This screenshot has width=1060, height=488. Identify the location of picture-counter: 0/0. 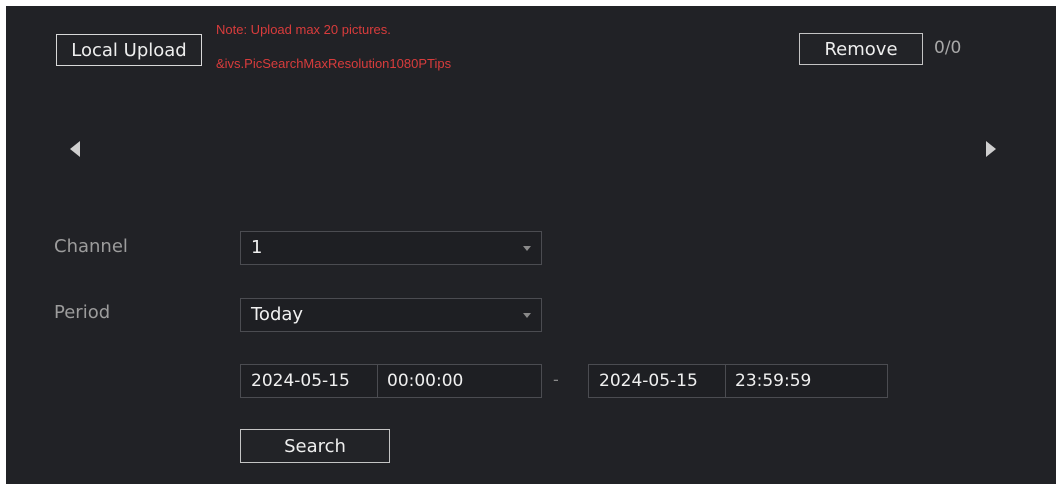
(948, 48).